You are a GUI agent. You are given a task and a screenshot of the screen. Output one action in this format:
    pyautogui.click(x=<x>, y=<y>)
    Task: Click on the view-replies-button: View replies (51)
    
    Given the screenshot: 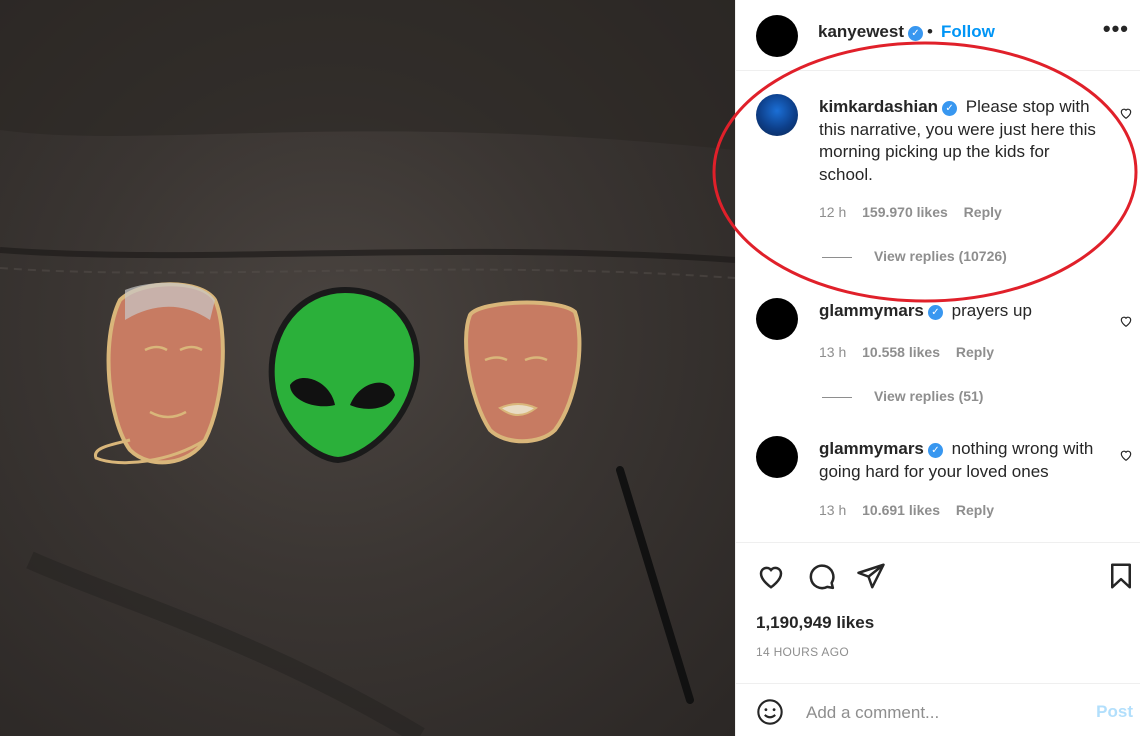 What is the action you would take?
    pyautogui.click(x=902, y=396)
    